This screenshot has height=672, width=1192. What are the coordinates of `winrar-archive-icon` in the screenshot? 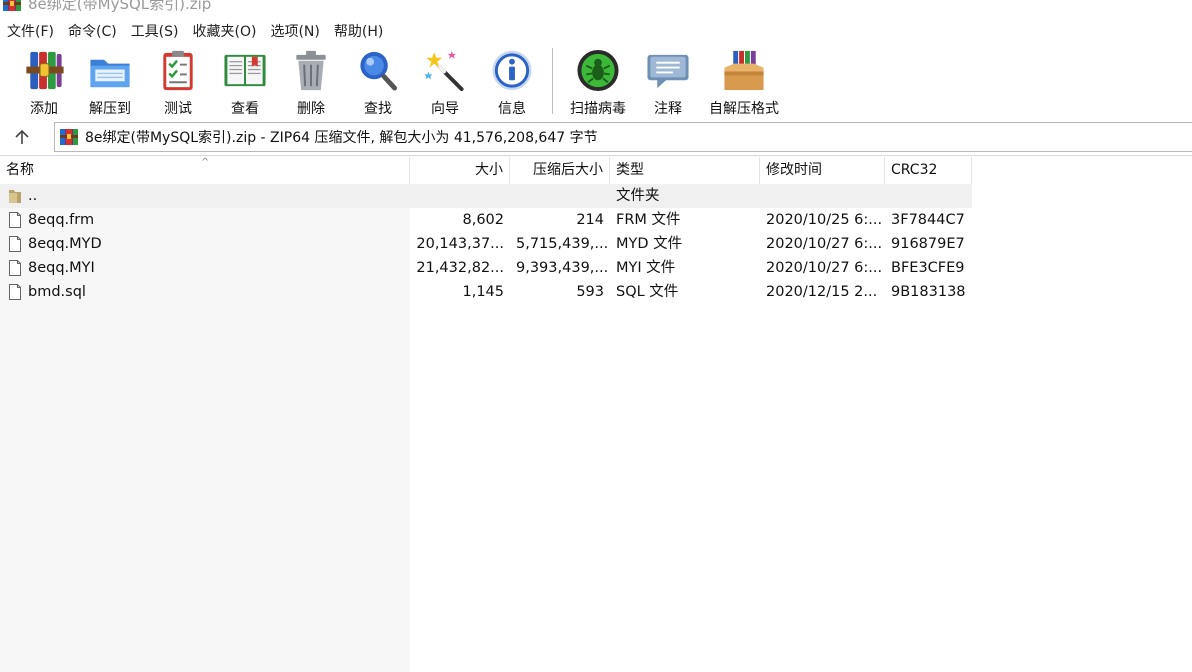 It's located at (69, 137).